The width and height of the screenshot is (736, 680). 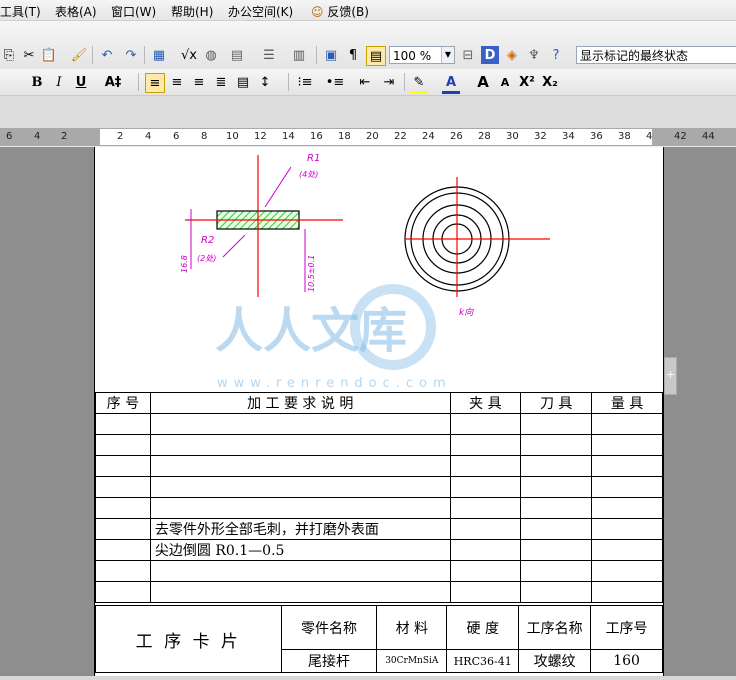 What do you see at coordinates (365, 82) in the screenshot?
I see `decrease-indent-icon: ⇤` at bounding box center [365, 82].